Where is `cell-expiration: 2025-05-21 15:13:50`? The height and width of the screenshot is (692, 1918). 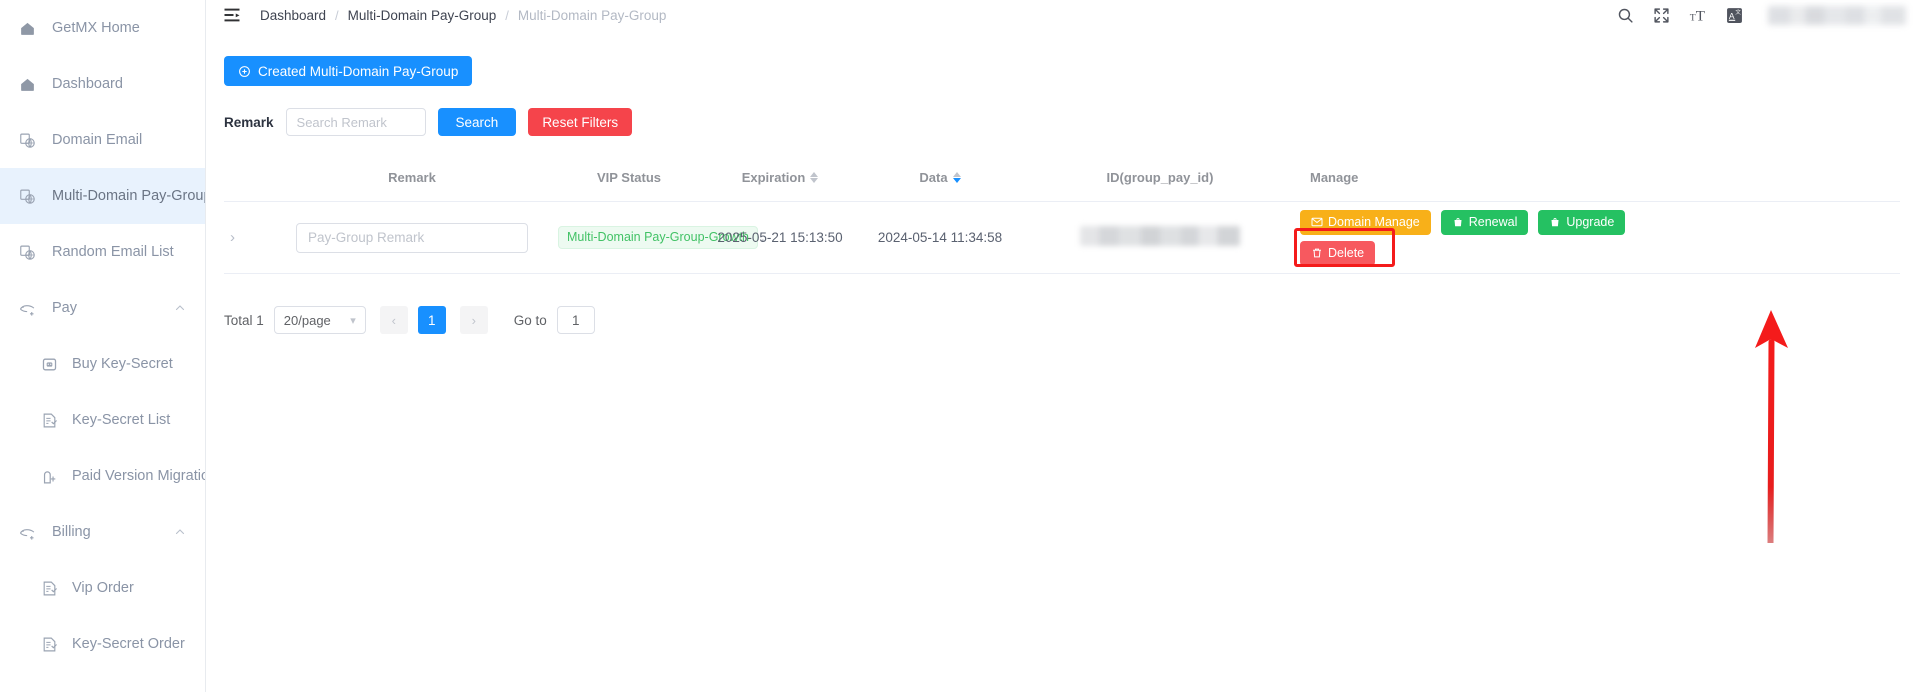
cell-expiration: 2025-05-21 15:13:50 is located at coordinates (780, 237).